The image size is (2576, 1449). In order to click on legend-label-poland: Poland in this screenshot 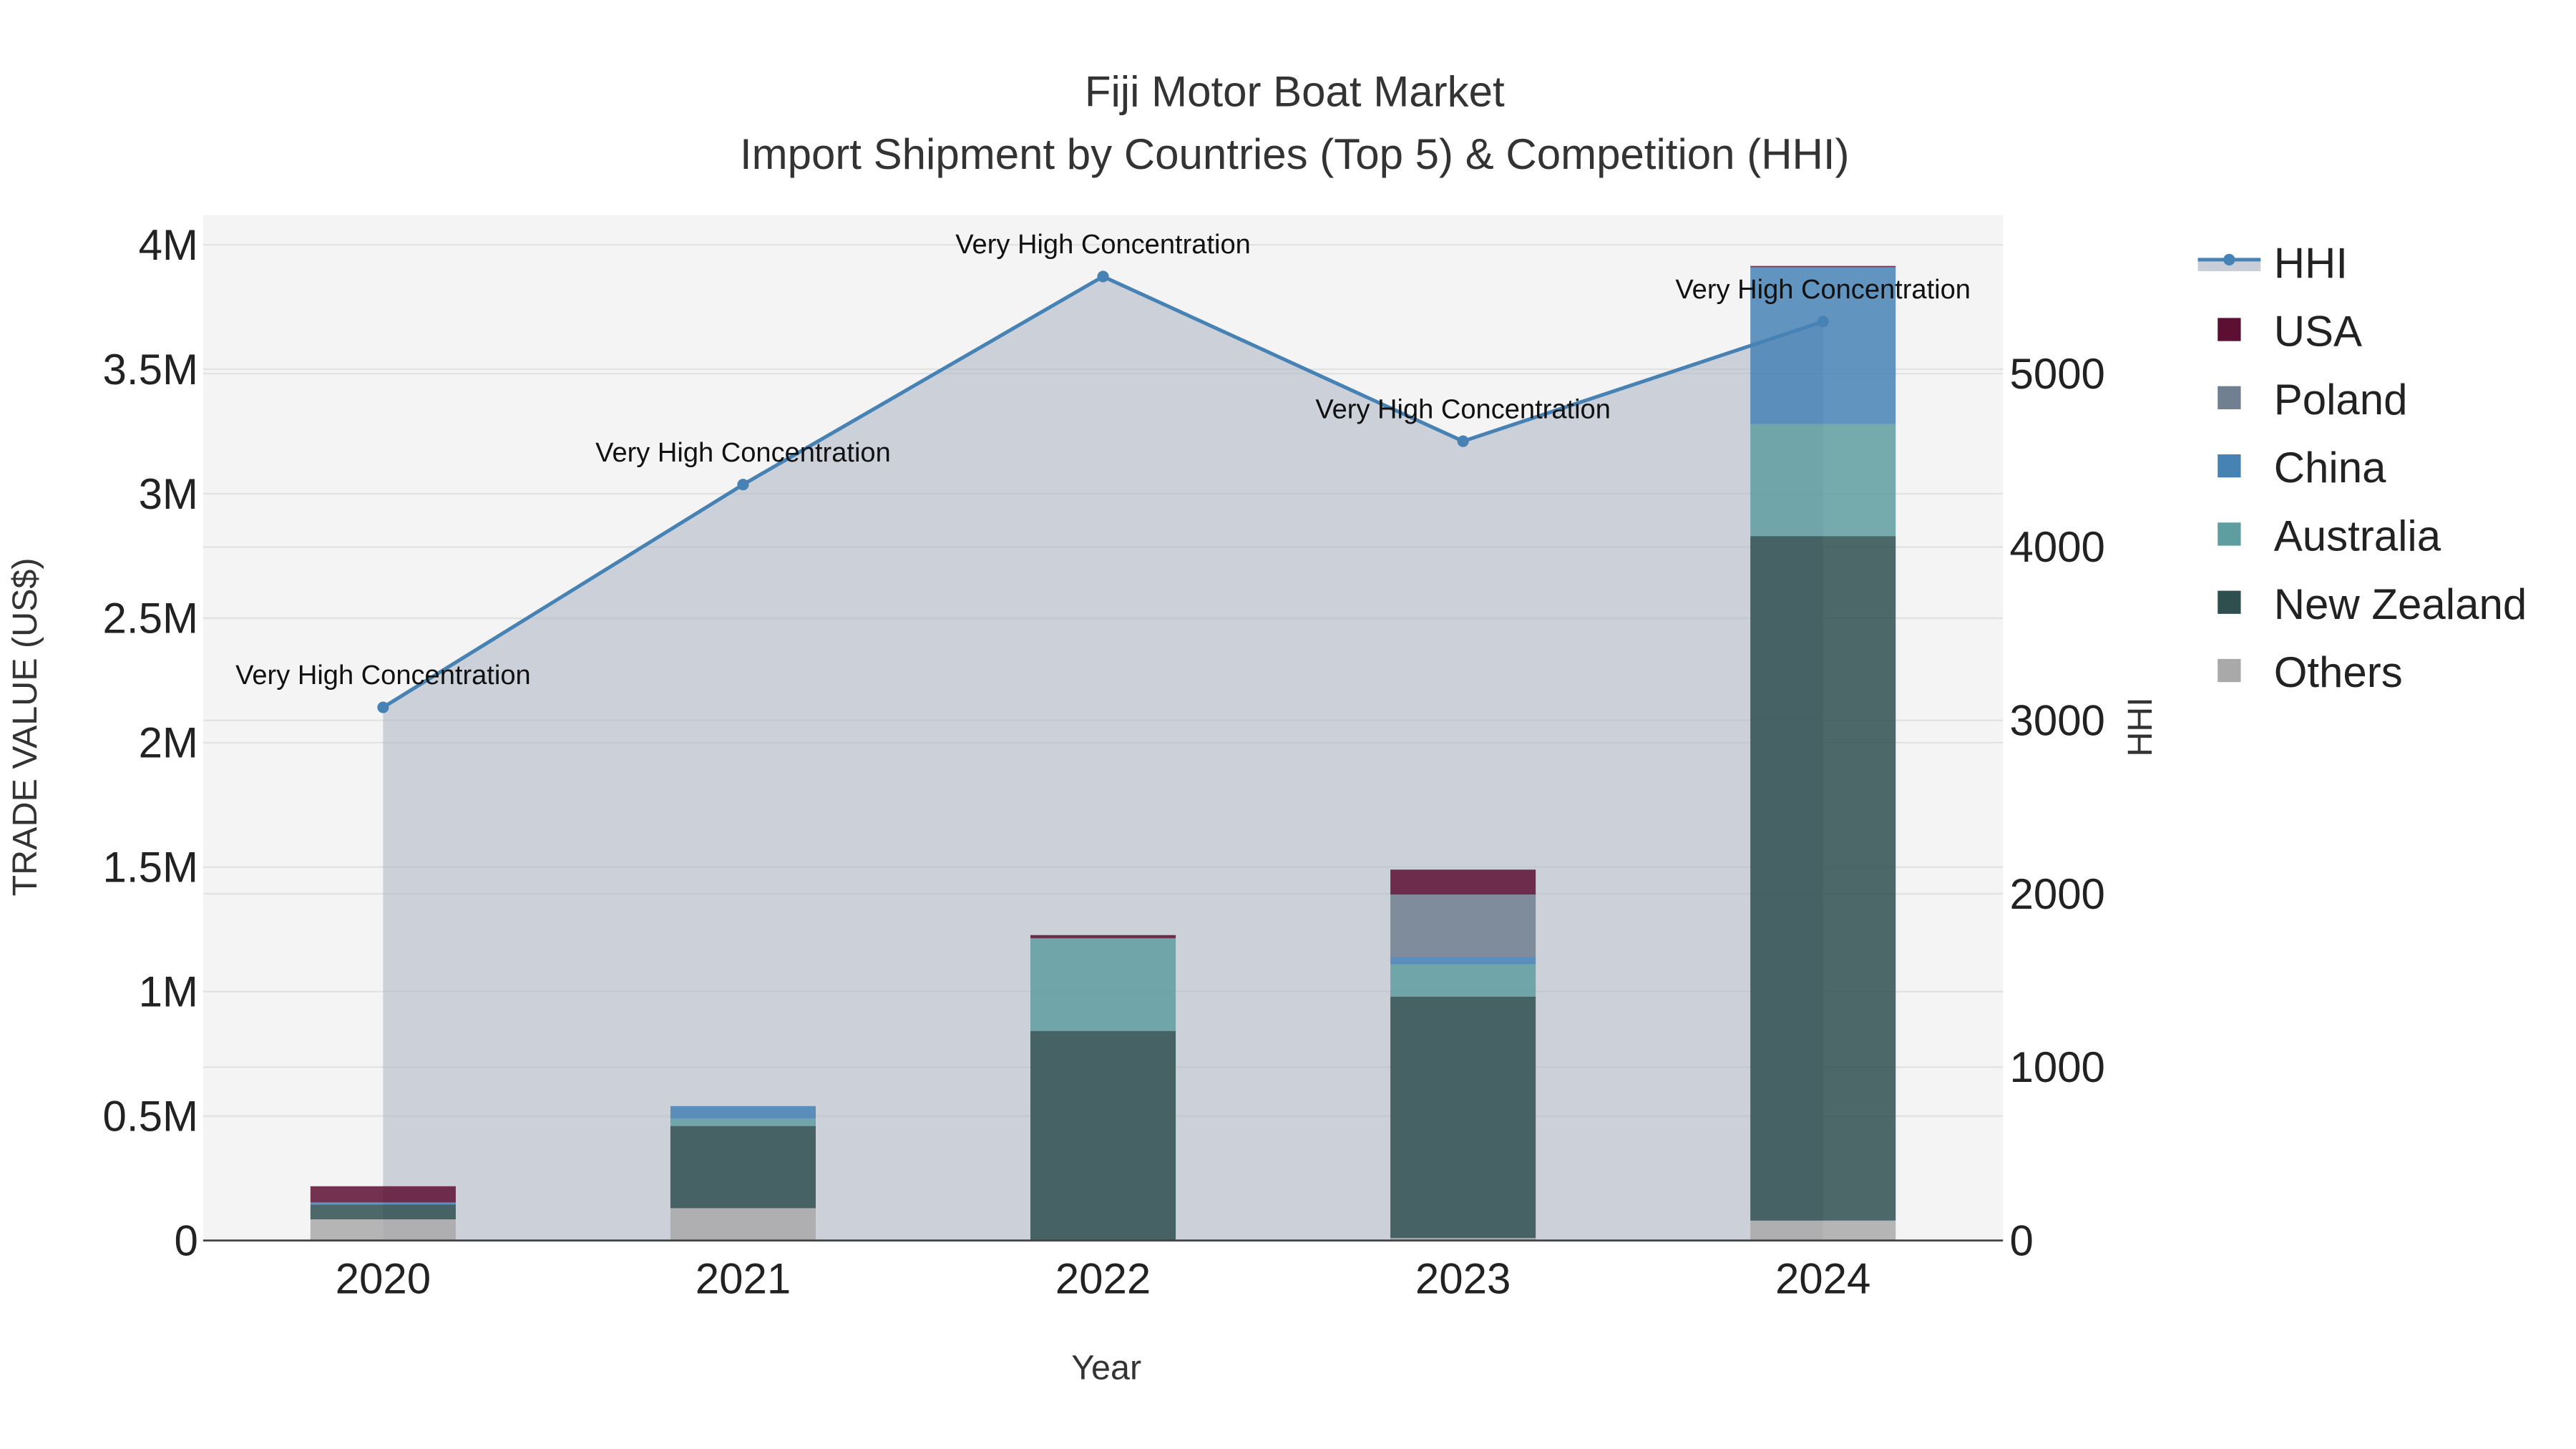, I will do `click(2341, 400)`.